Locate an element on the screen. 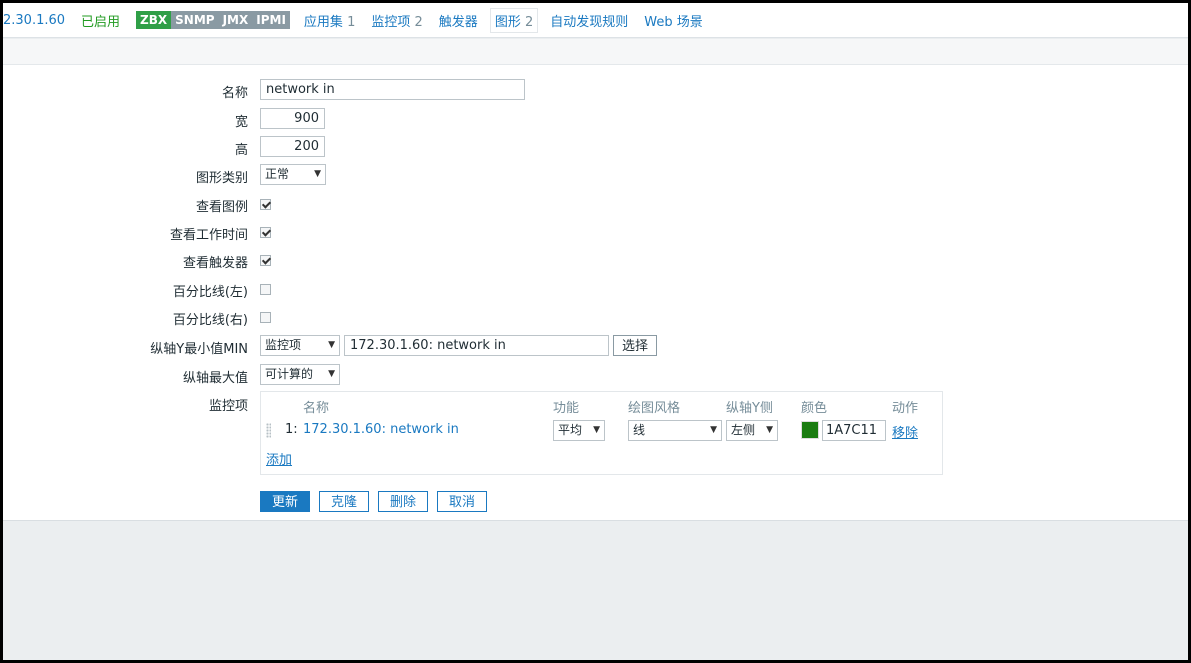 The width and height of the screenshot is (1191, 663). nav-items: 监控项 2 is located at coordinates (396, 20).